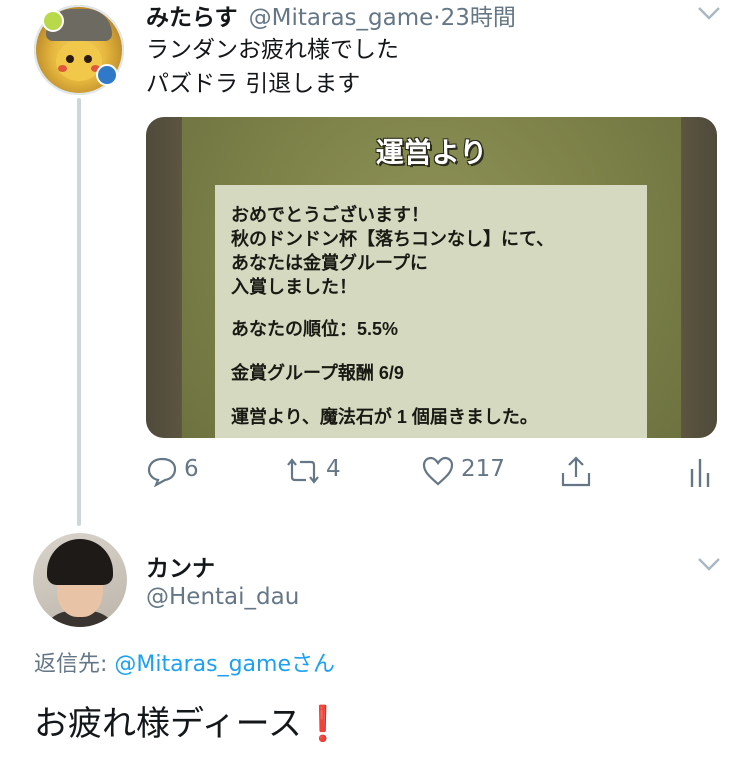  What do you see at coordinates (317, 373) in the screenshot?
I see `media-line: 金賞グループ報酬 6/9` at bounding box center [317, 373].